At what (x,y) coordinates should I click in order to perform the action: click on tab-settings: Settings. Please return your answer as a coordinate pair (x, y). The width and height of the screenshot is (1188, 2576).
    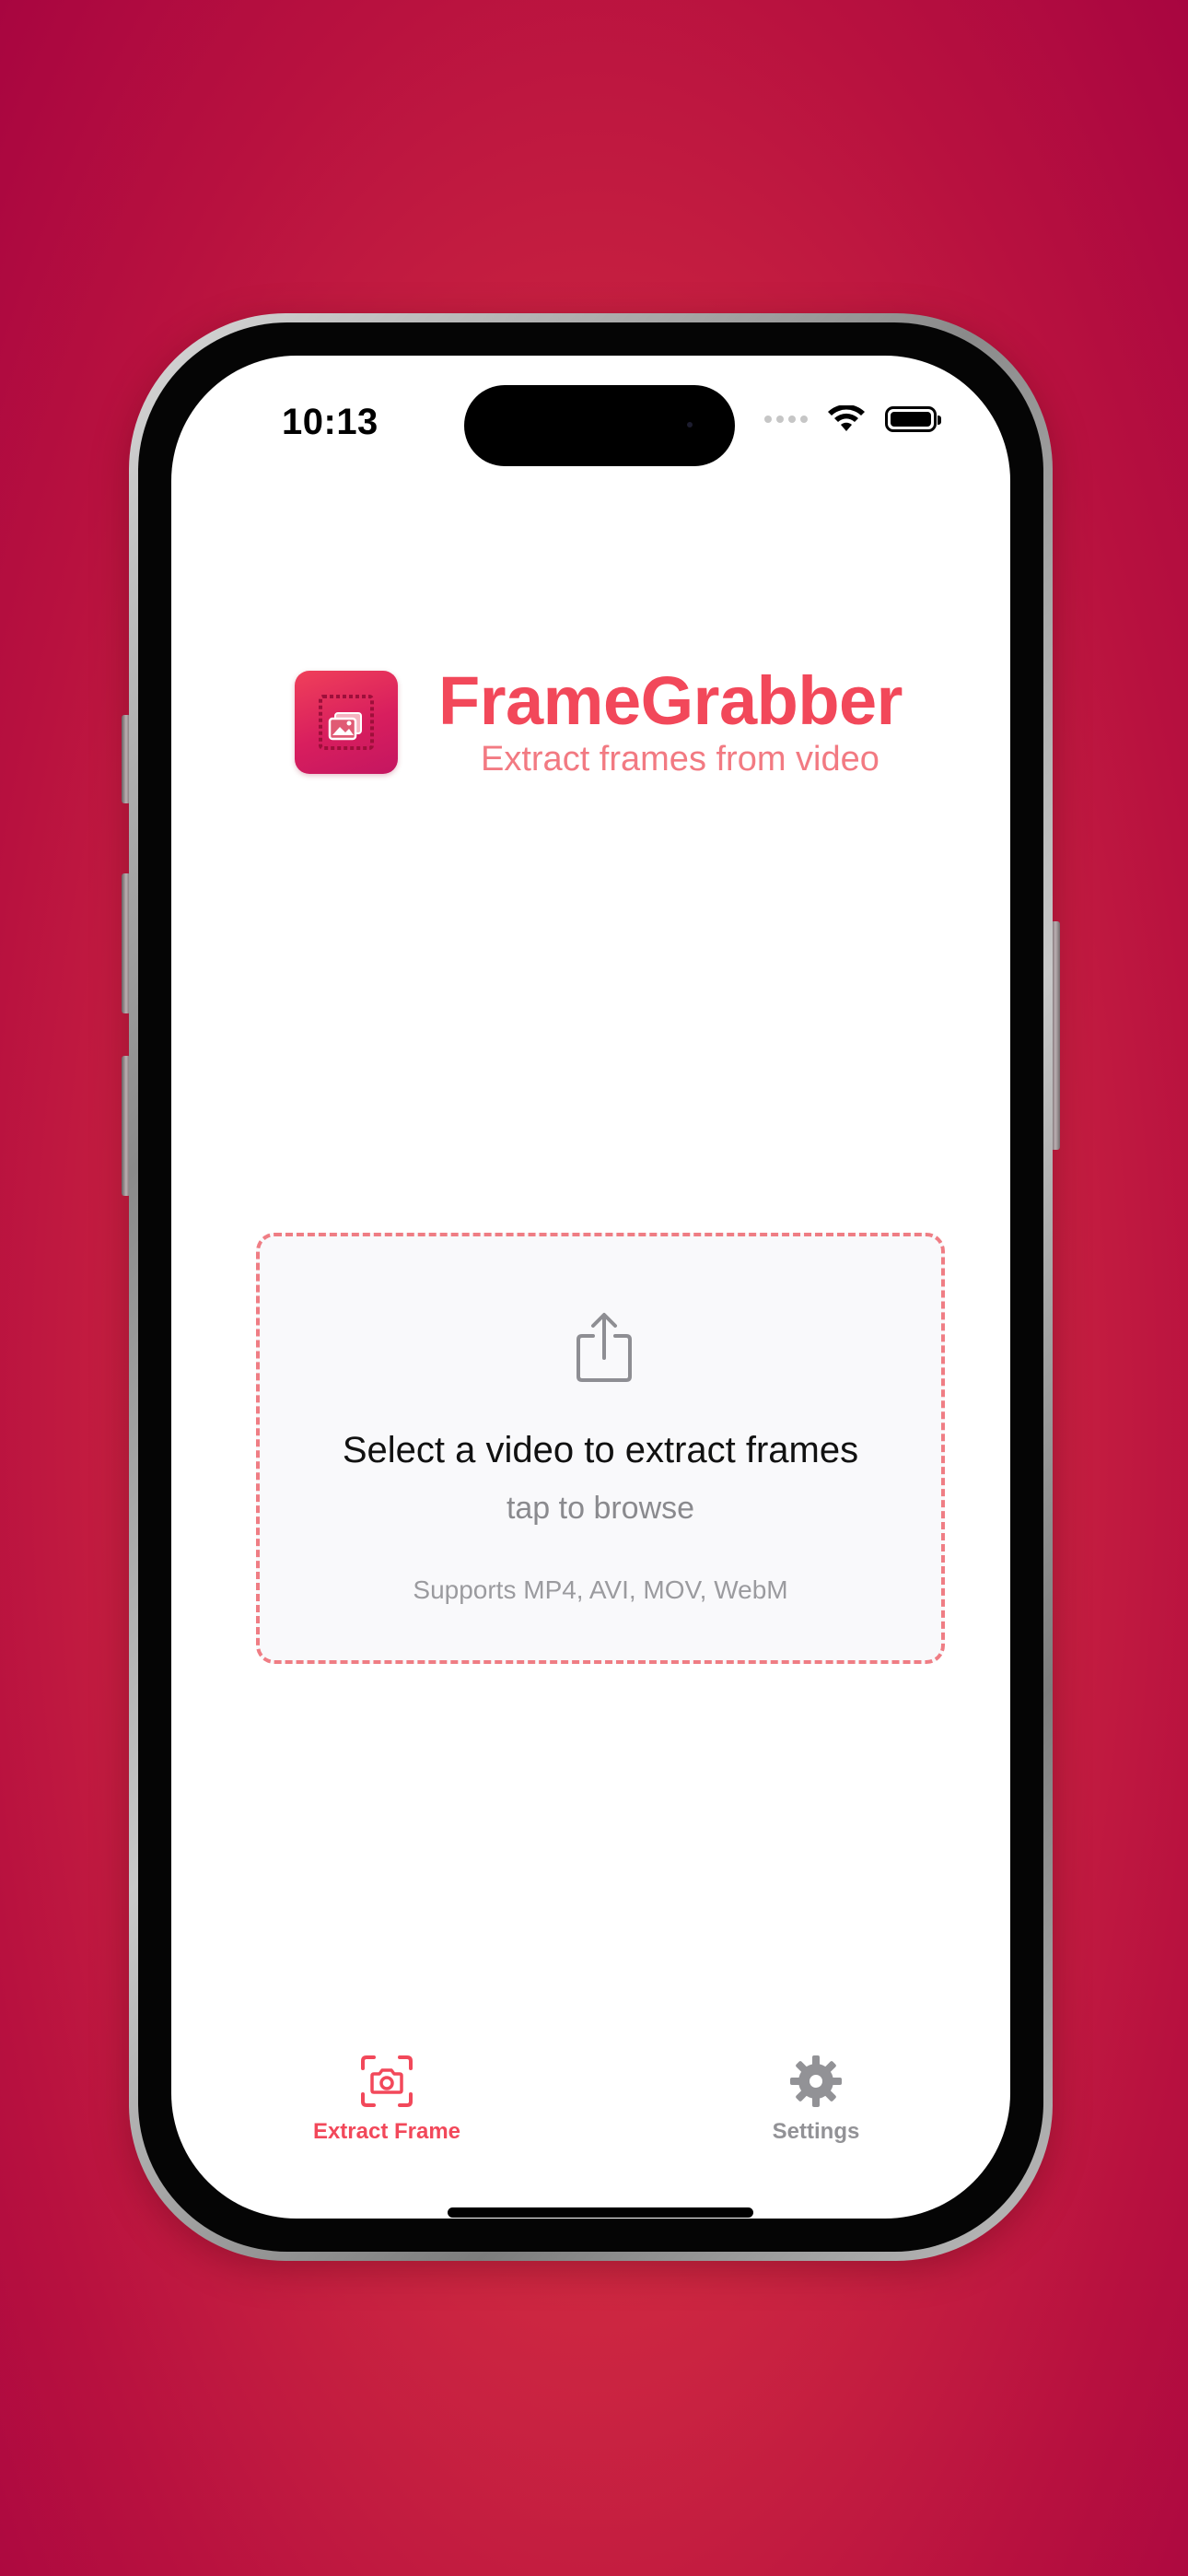
    Looking at the image, I should click on (815, 2097).